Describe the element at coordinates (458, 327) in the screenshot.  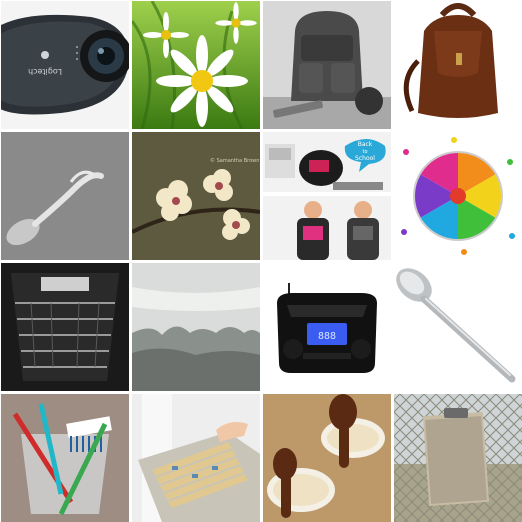
I see `tile-metal-spoon` at that location.